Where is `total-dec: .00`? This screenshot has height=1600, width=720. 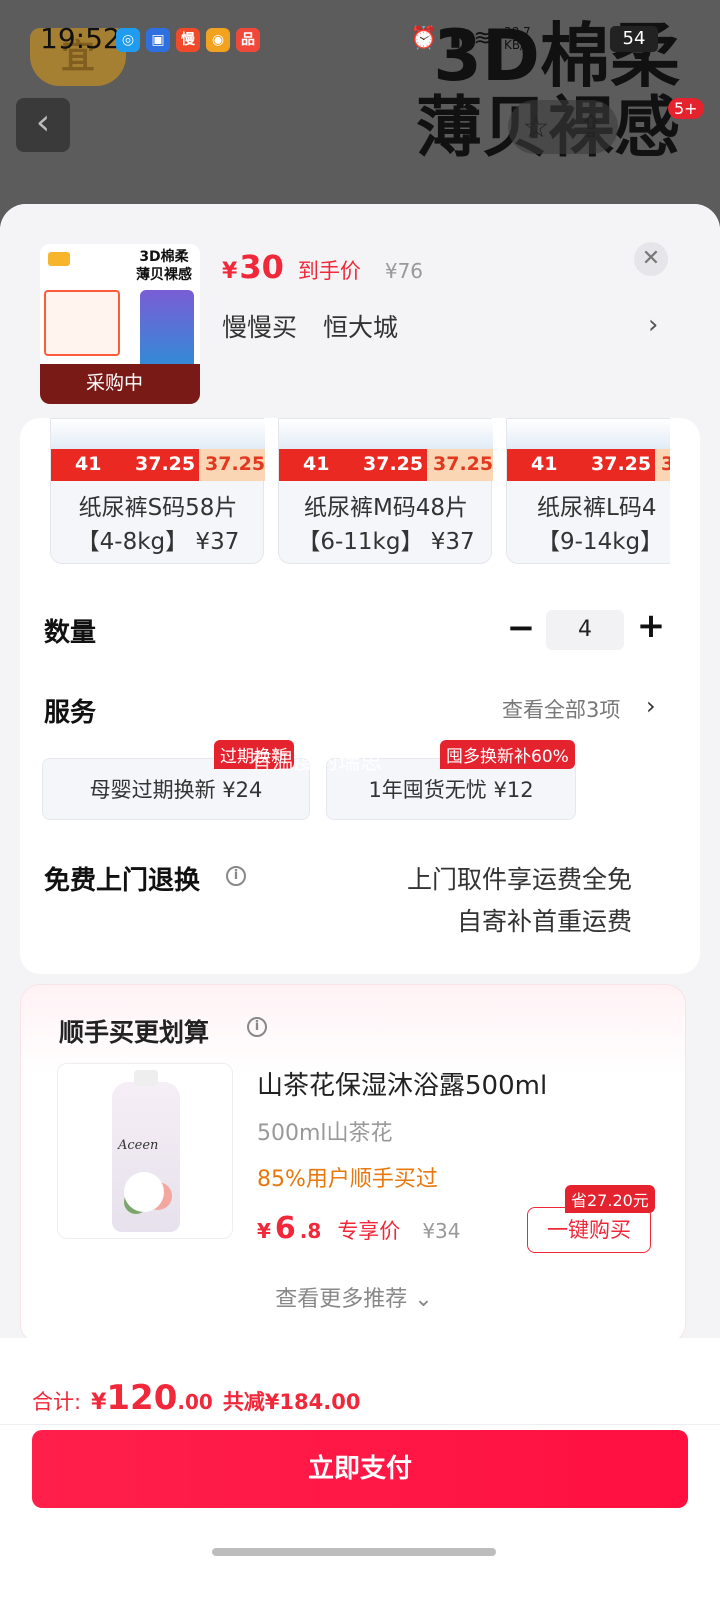
total-dec: .00 is located at coordinates (195, 1402).